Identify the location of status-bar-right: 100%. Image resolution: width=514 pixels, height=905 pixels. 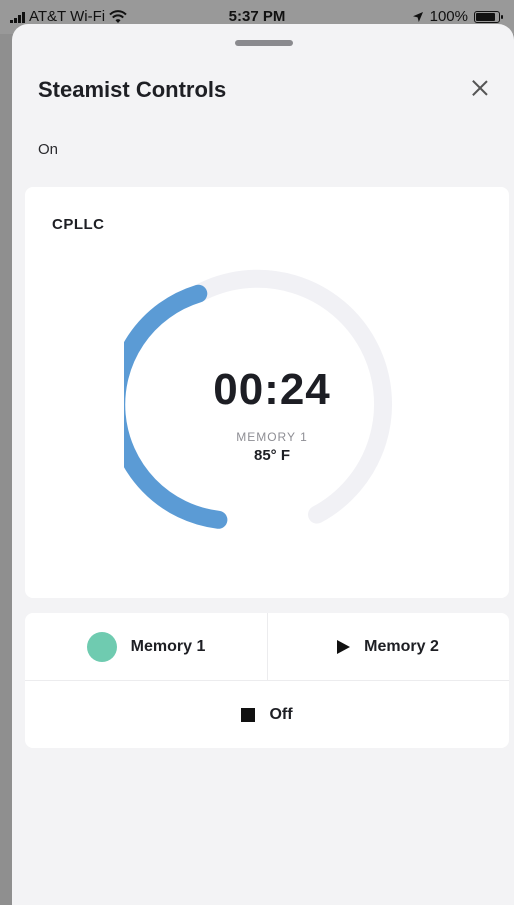
(457, 16).